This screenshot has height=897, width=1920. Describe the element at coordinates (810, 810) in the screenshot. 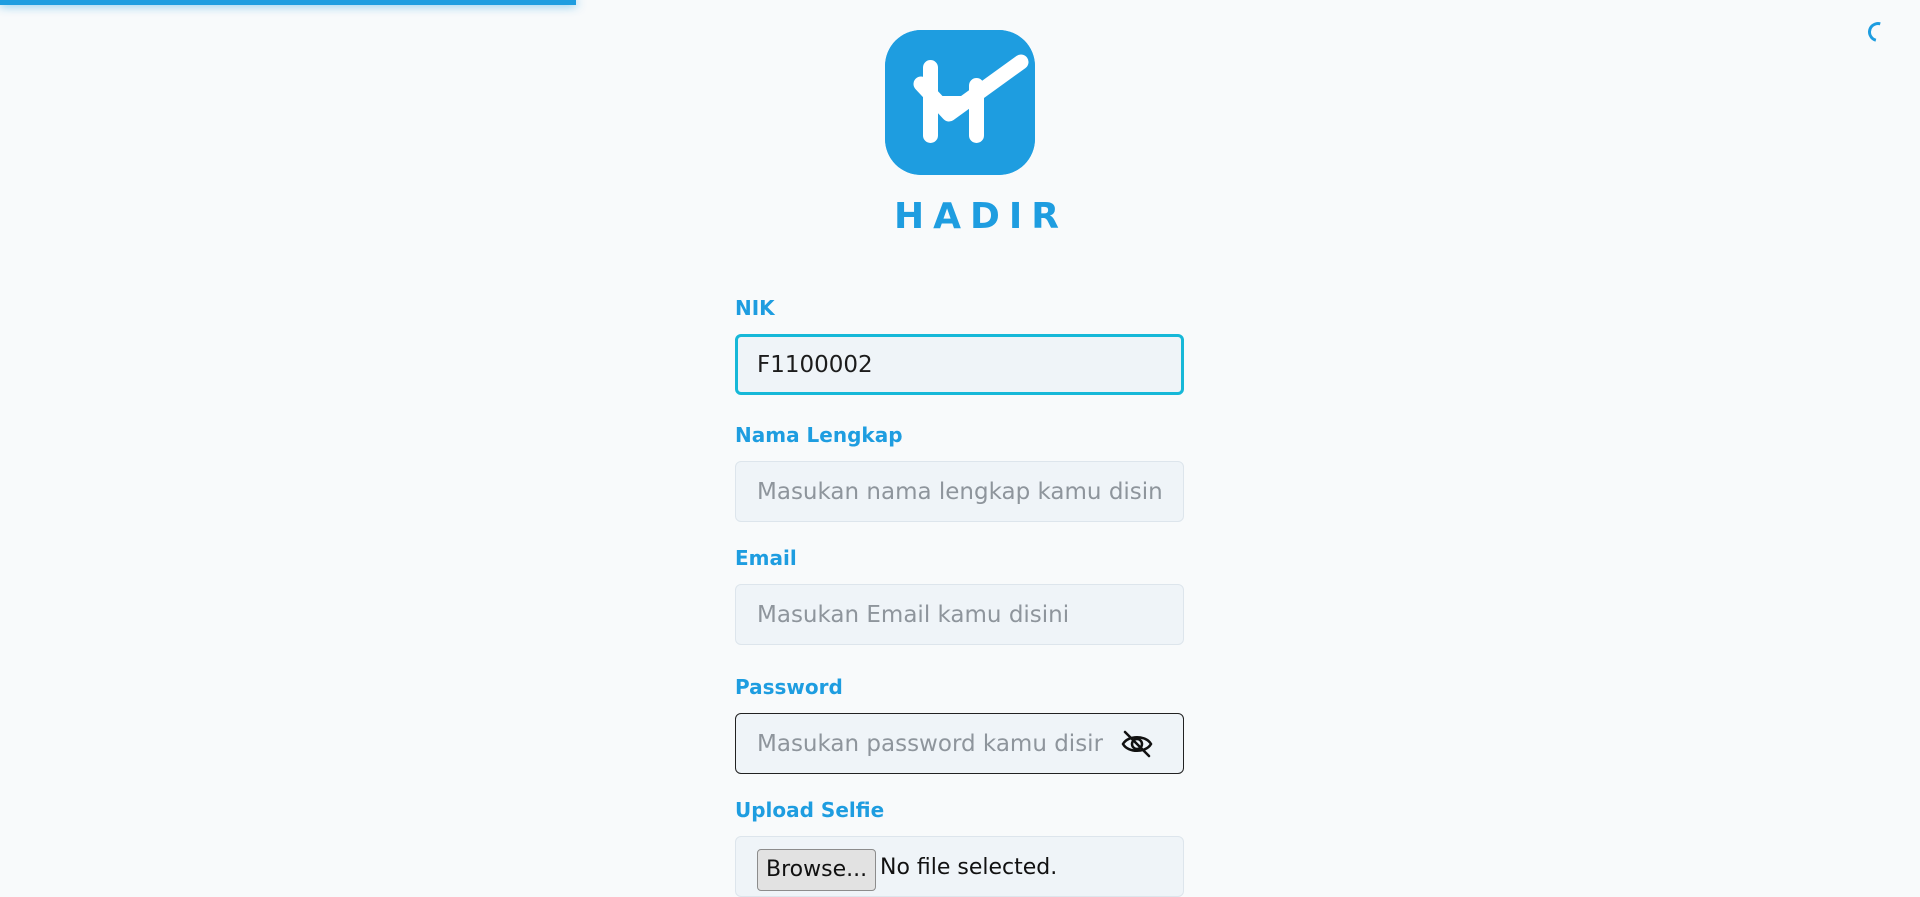

I see `upload-selfie-label: Upload Selfie` at that location.